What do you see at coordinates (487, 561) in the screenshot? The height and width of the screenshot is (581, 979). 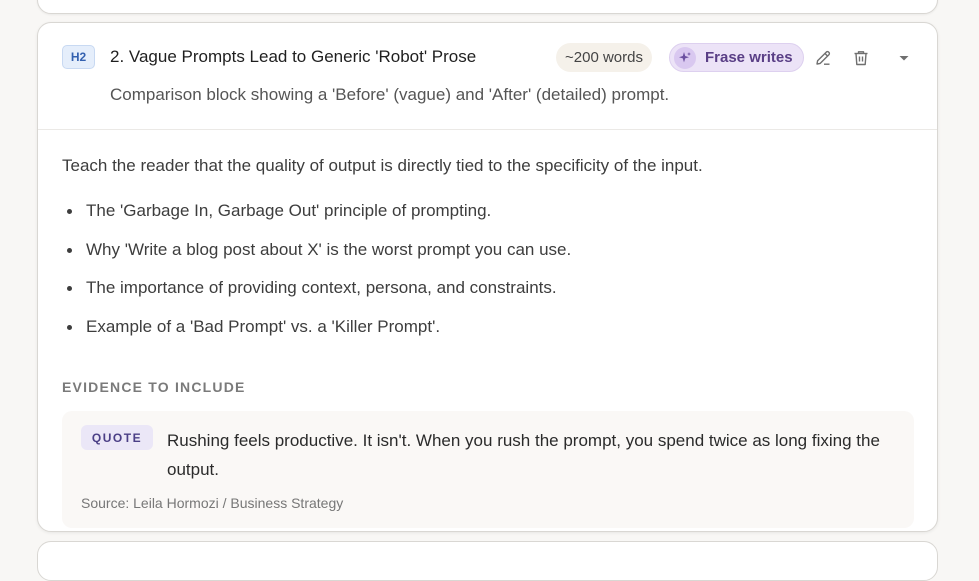 I see `next-section-card` at bounding box center [487, 561].